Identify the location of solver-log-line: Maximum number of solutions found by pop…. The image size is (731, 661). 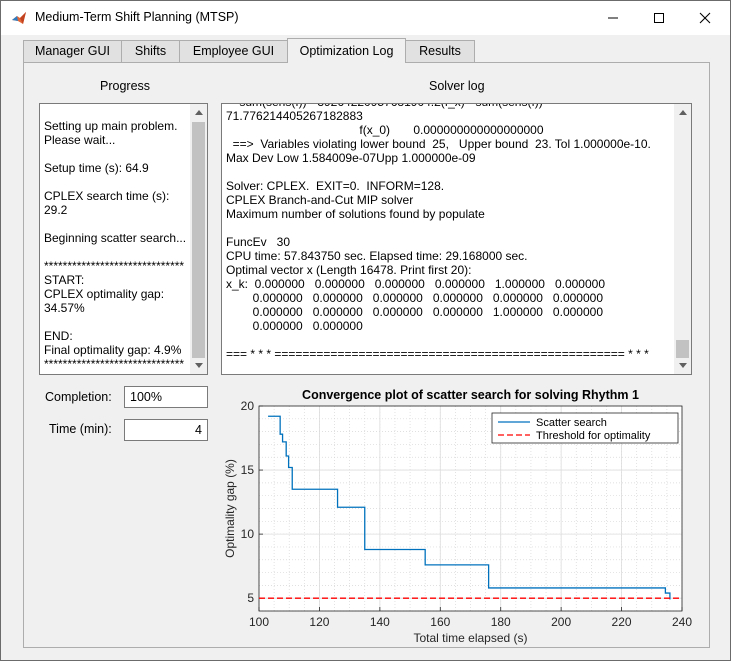
(355, 214).